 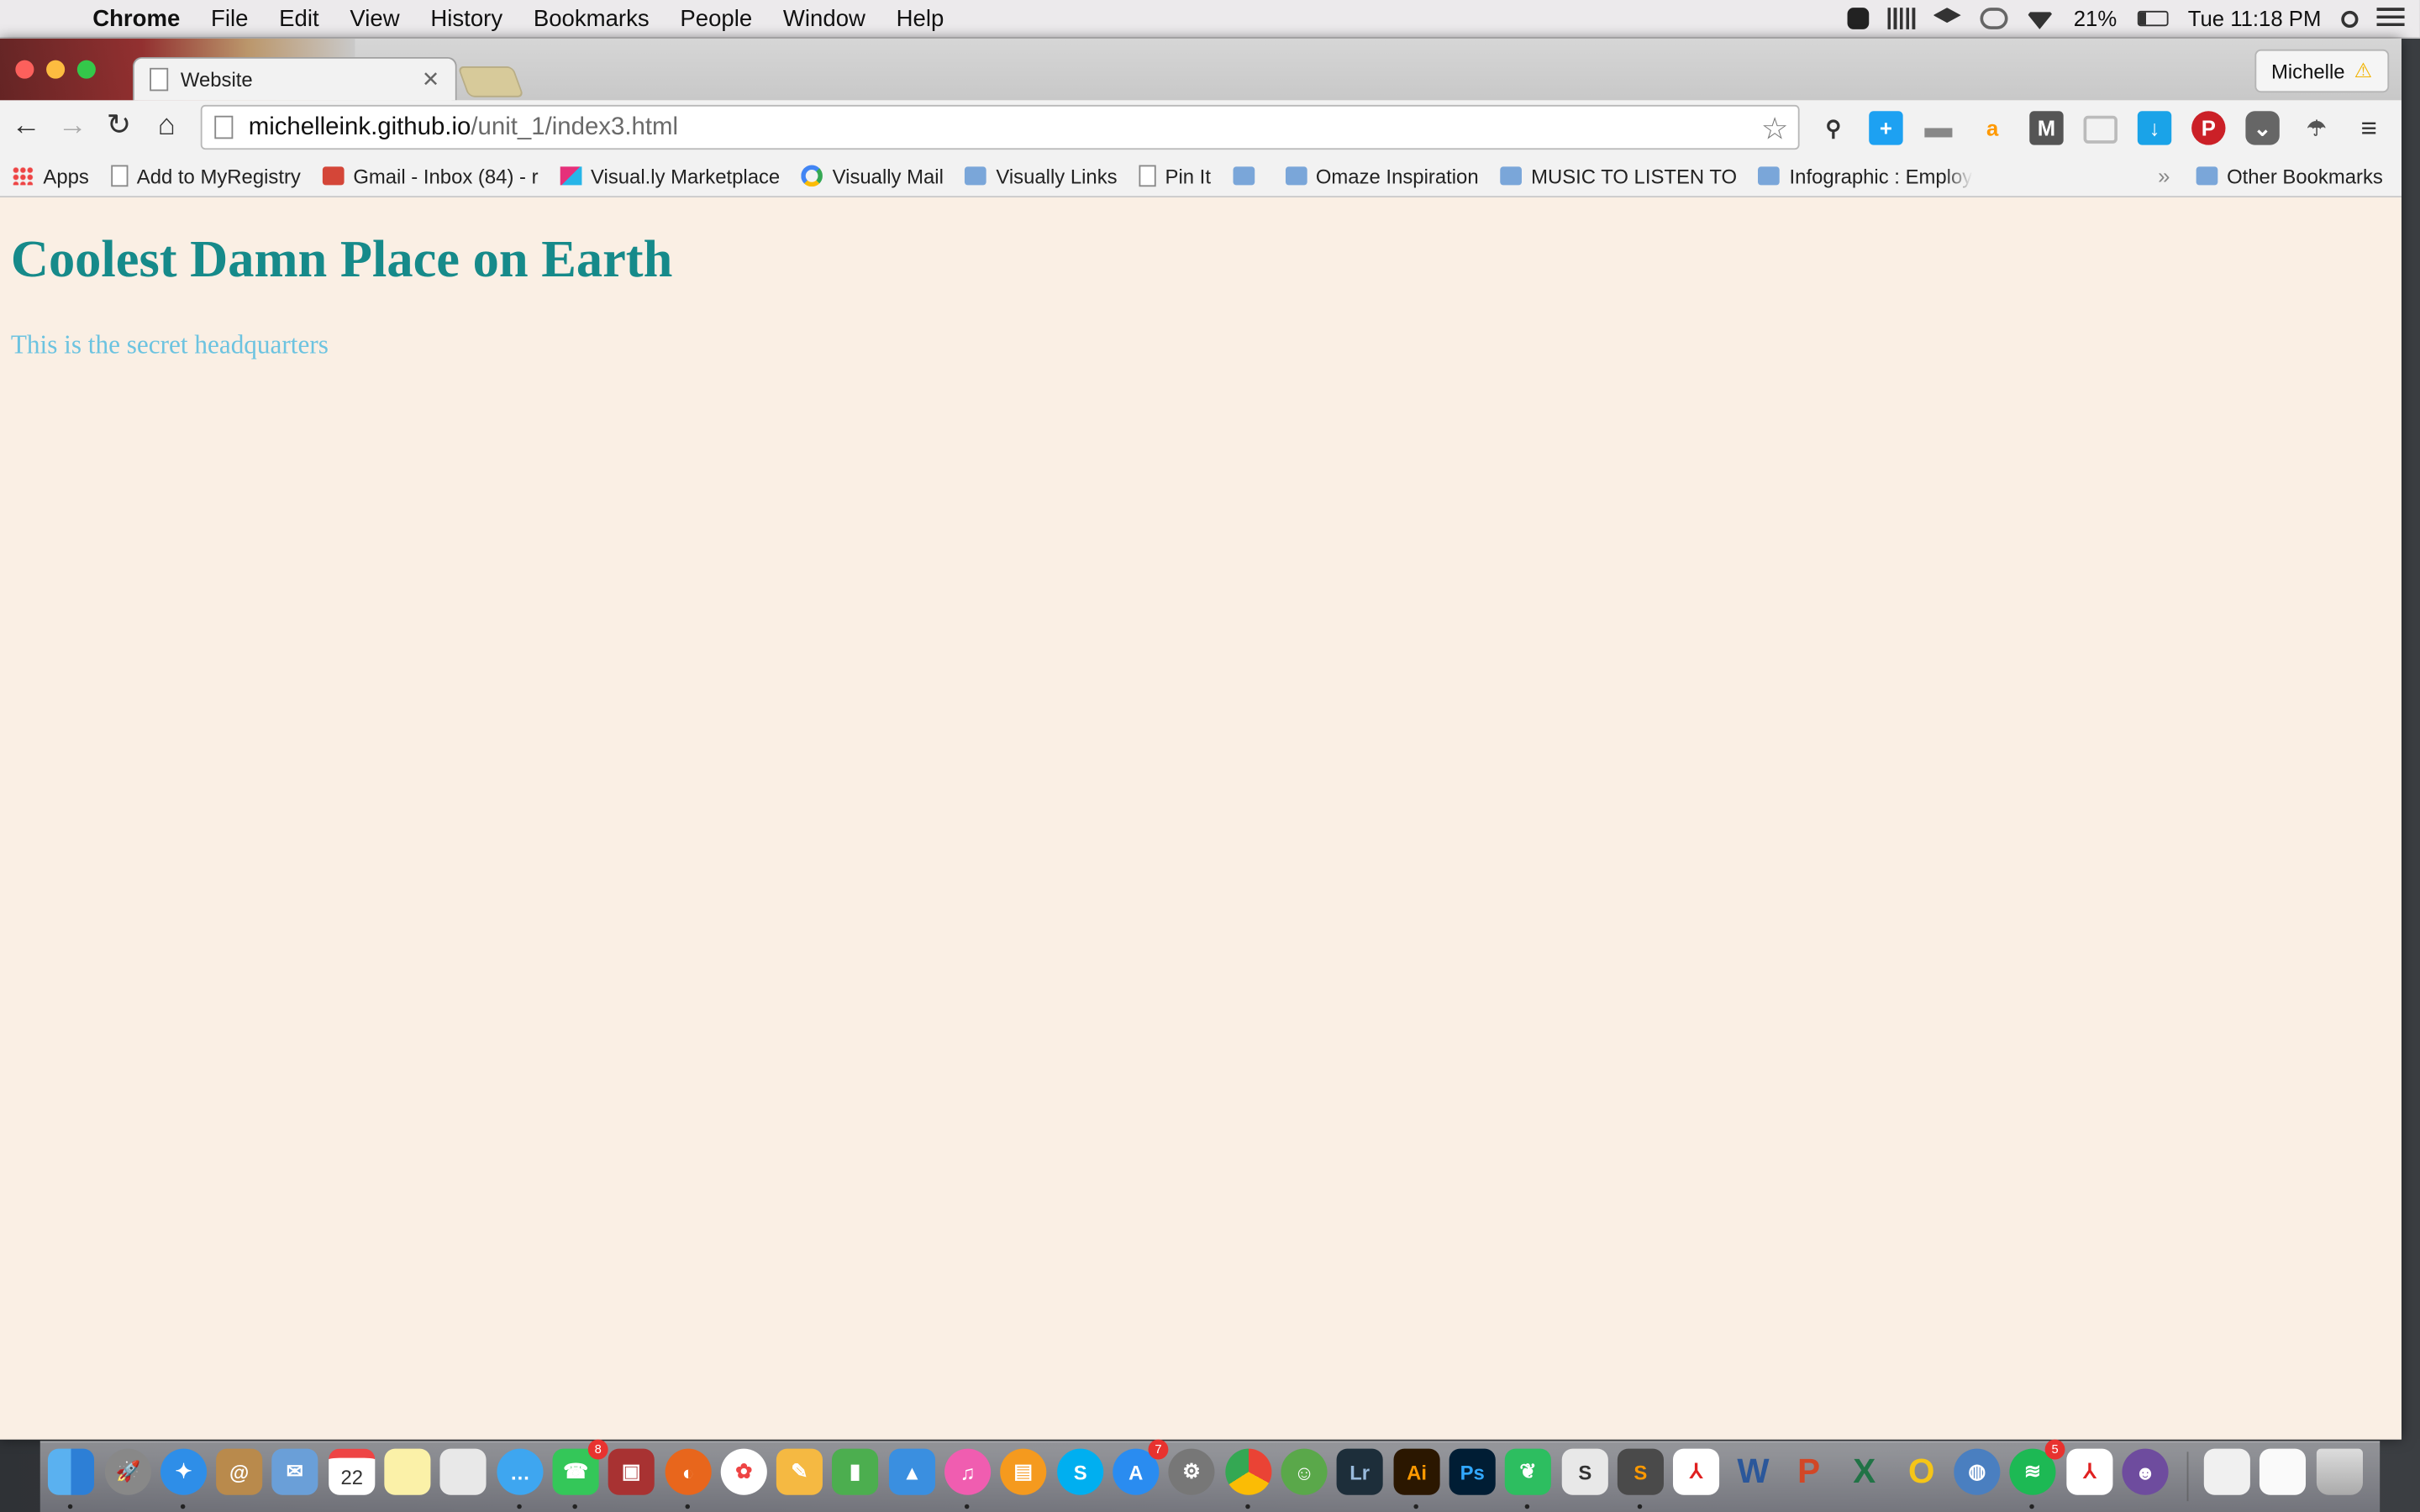 I want to click on github-icon: ☻, so click(x=2146, y=1471).